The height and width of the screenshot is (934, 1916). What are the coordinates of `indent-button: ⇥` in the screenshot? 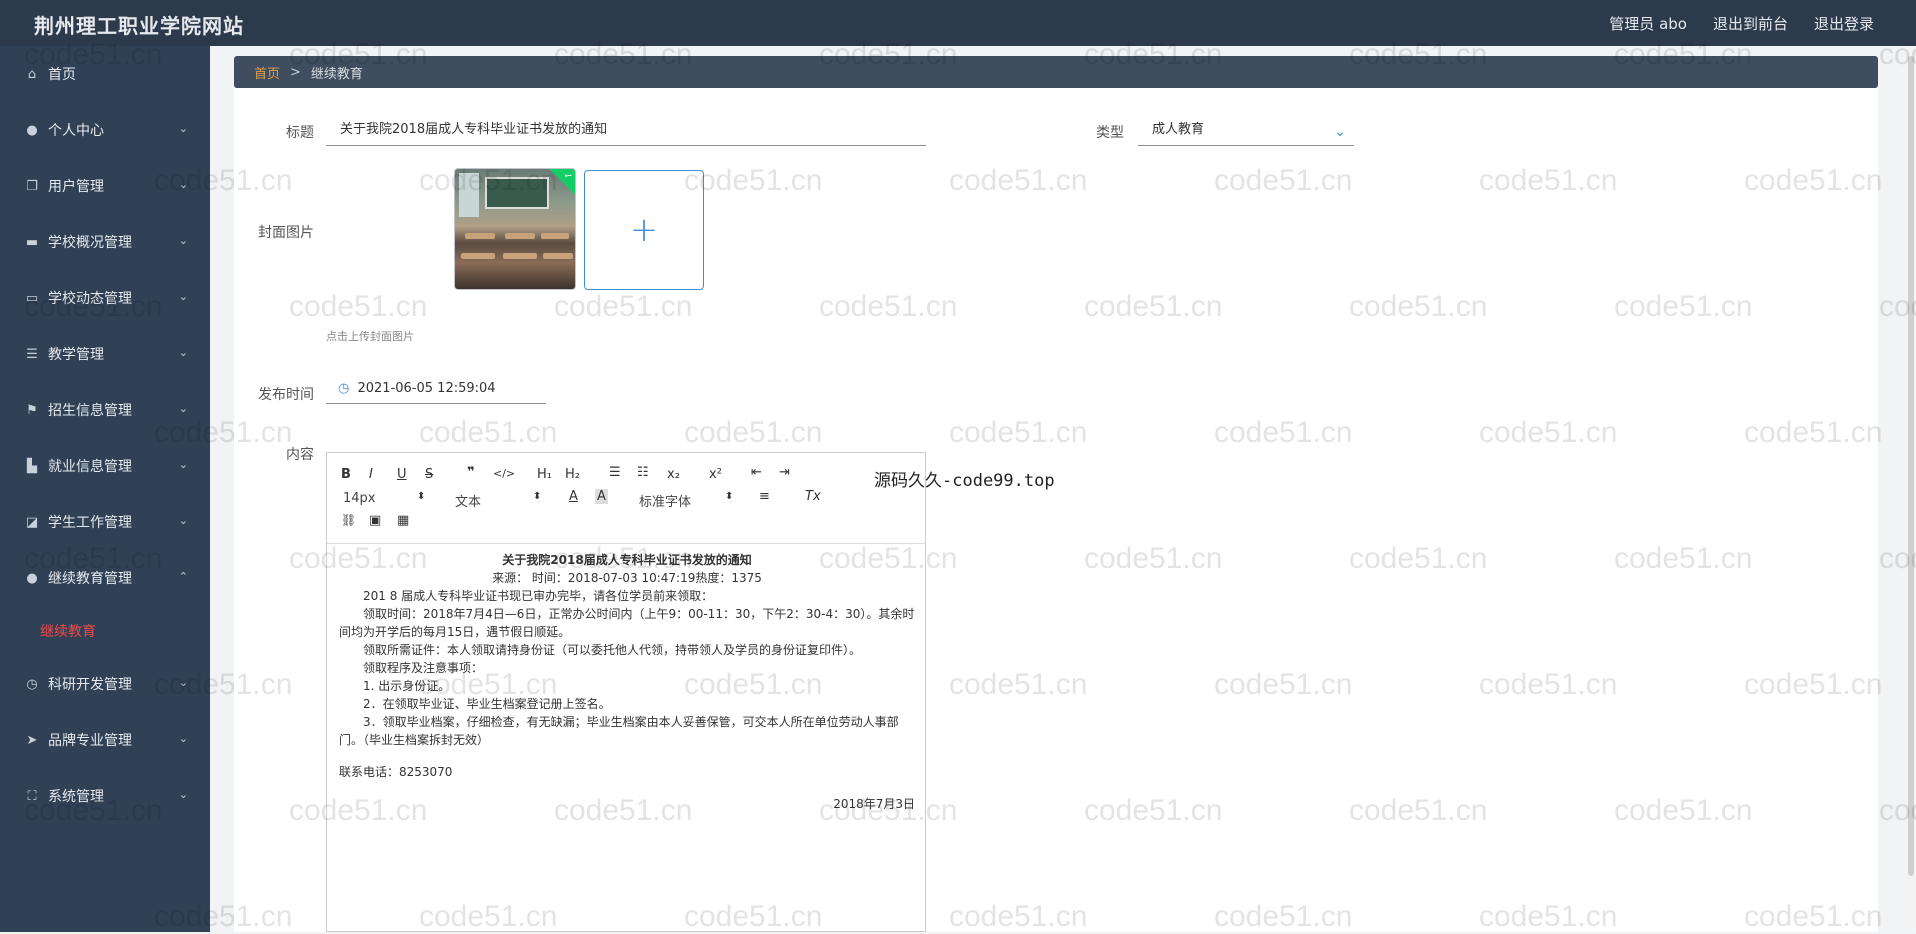 It's located at (784, 472).